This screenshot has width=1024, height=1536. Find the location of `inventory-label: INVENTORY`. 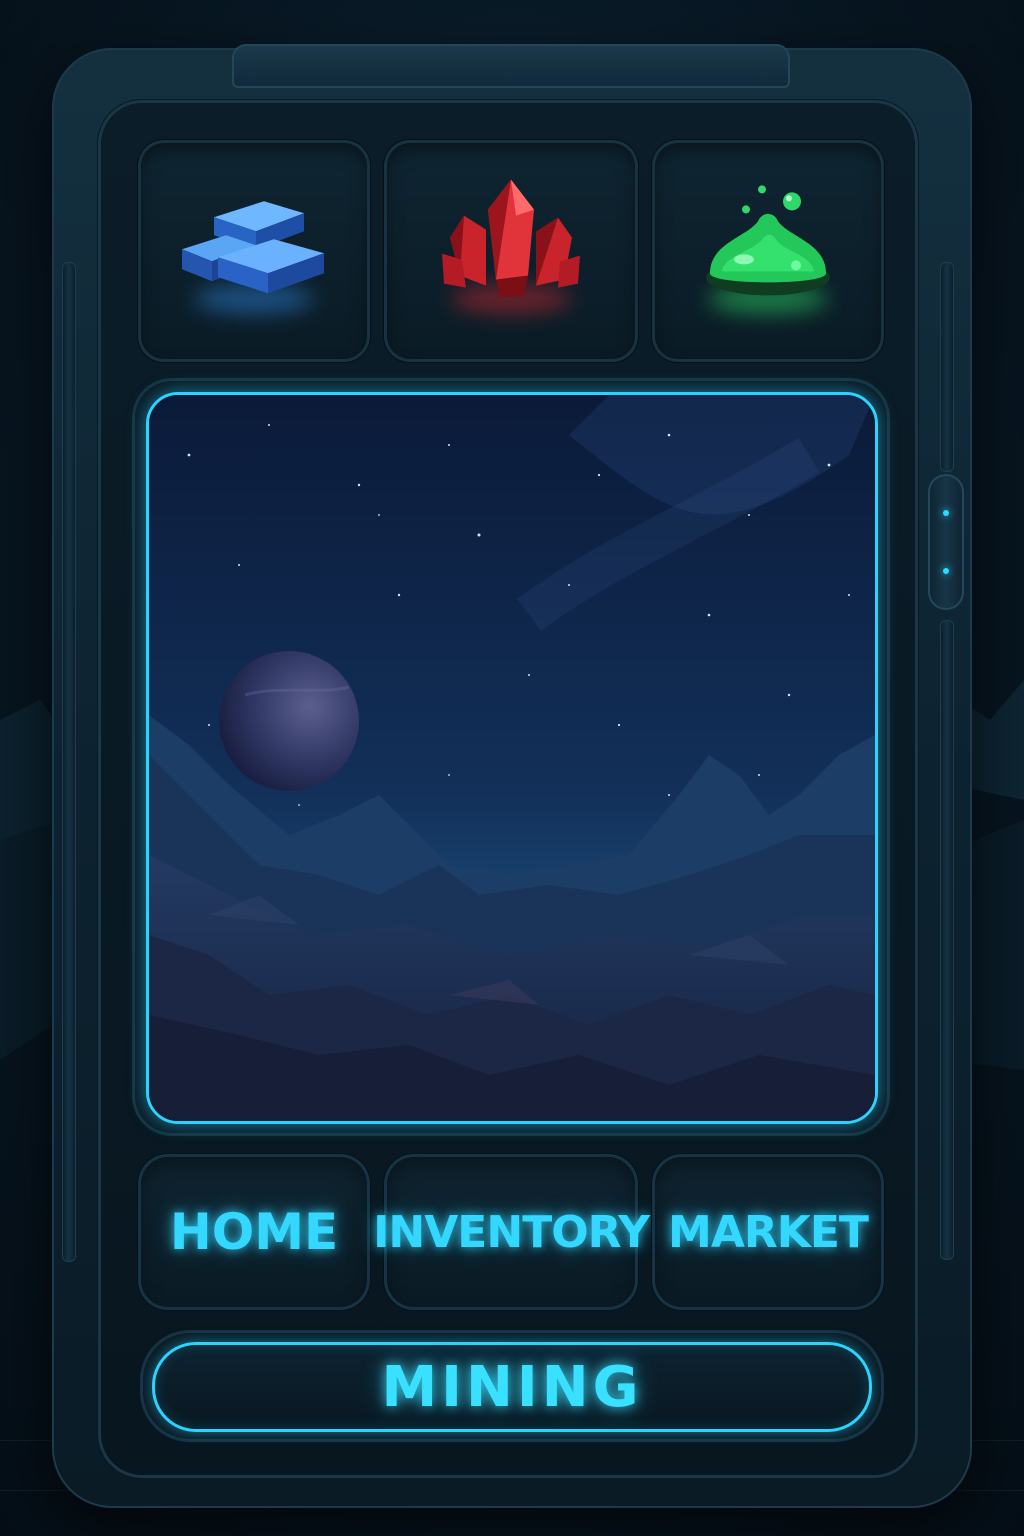

inventory-label: INVENTORY is located at coordinates (511, 1232).